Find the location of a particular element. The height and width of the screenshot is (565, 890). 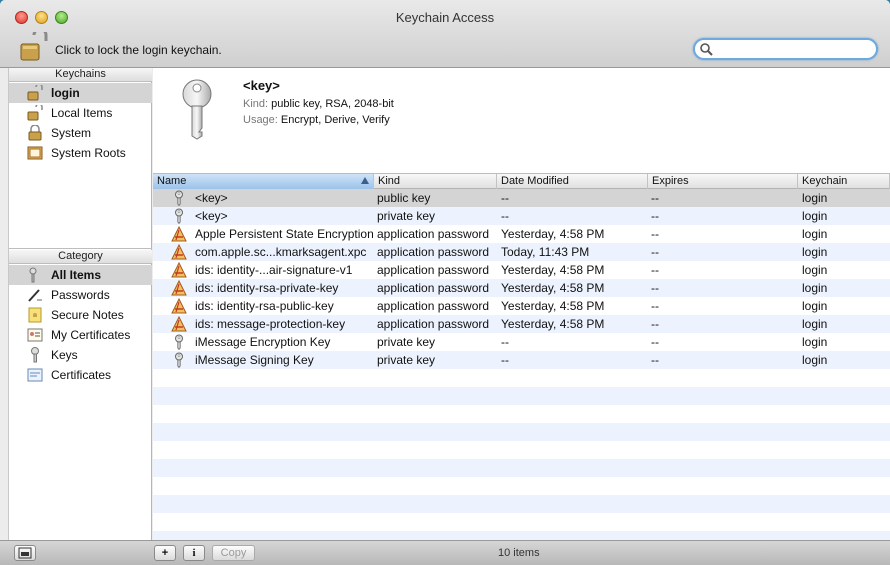

keychain-item-local-items: Local Items is located at coordinates (80, 113).